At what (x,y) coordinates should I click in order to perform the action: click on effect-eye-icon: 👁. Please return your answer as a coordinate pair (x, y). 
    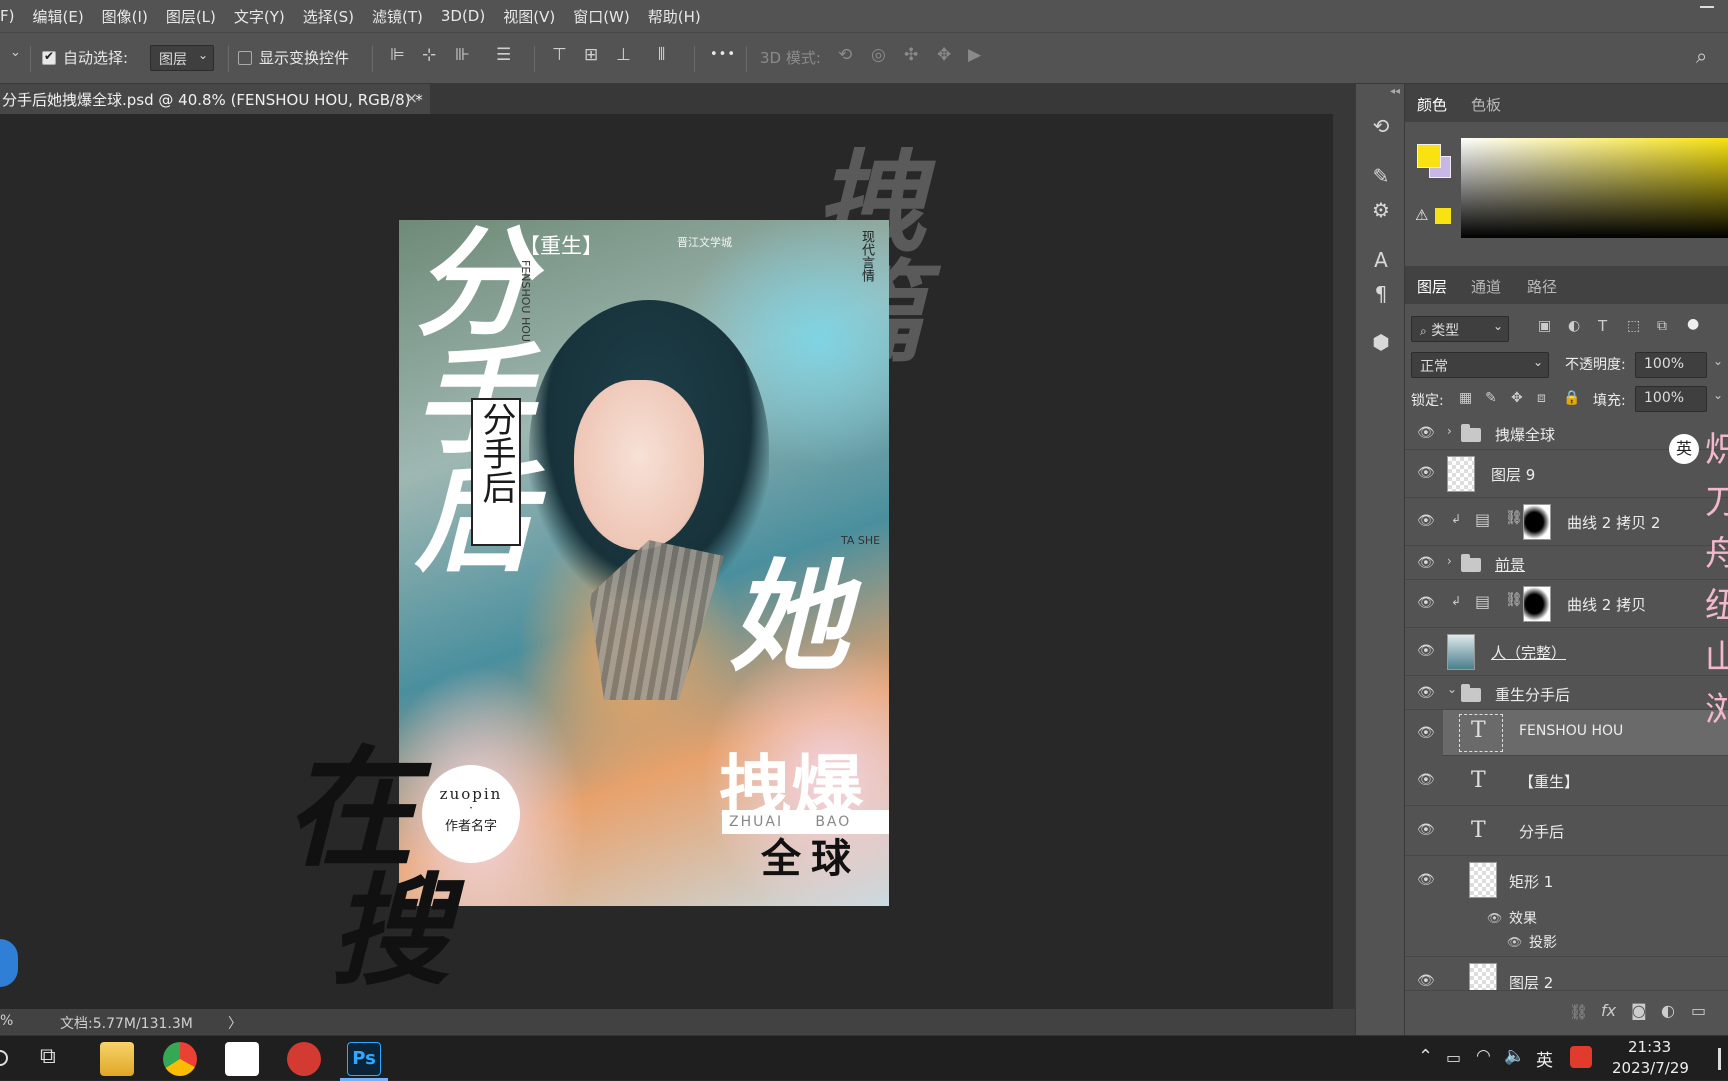
    Looking at the image, I should click on (1514, 942).